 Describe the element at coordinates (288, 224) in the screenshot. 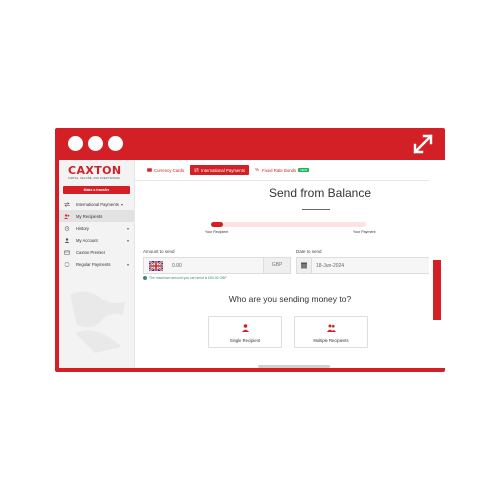

I see `progress-bar` at that location.